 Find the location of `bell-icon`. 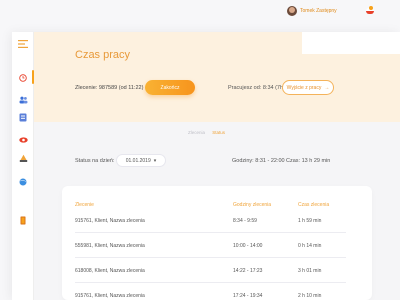

bell-icon is located at coordinates (23, 158).